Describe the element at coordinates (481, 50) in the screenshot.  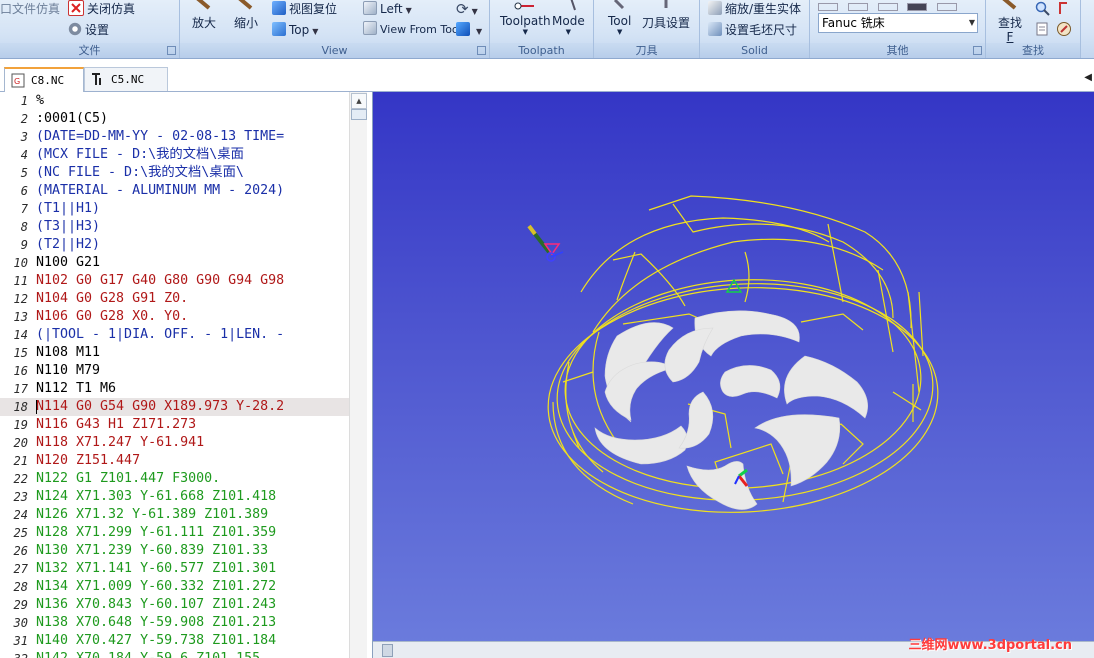
I see `view-group-launcher` at that location.